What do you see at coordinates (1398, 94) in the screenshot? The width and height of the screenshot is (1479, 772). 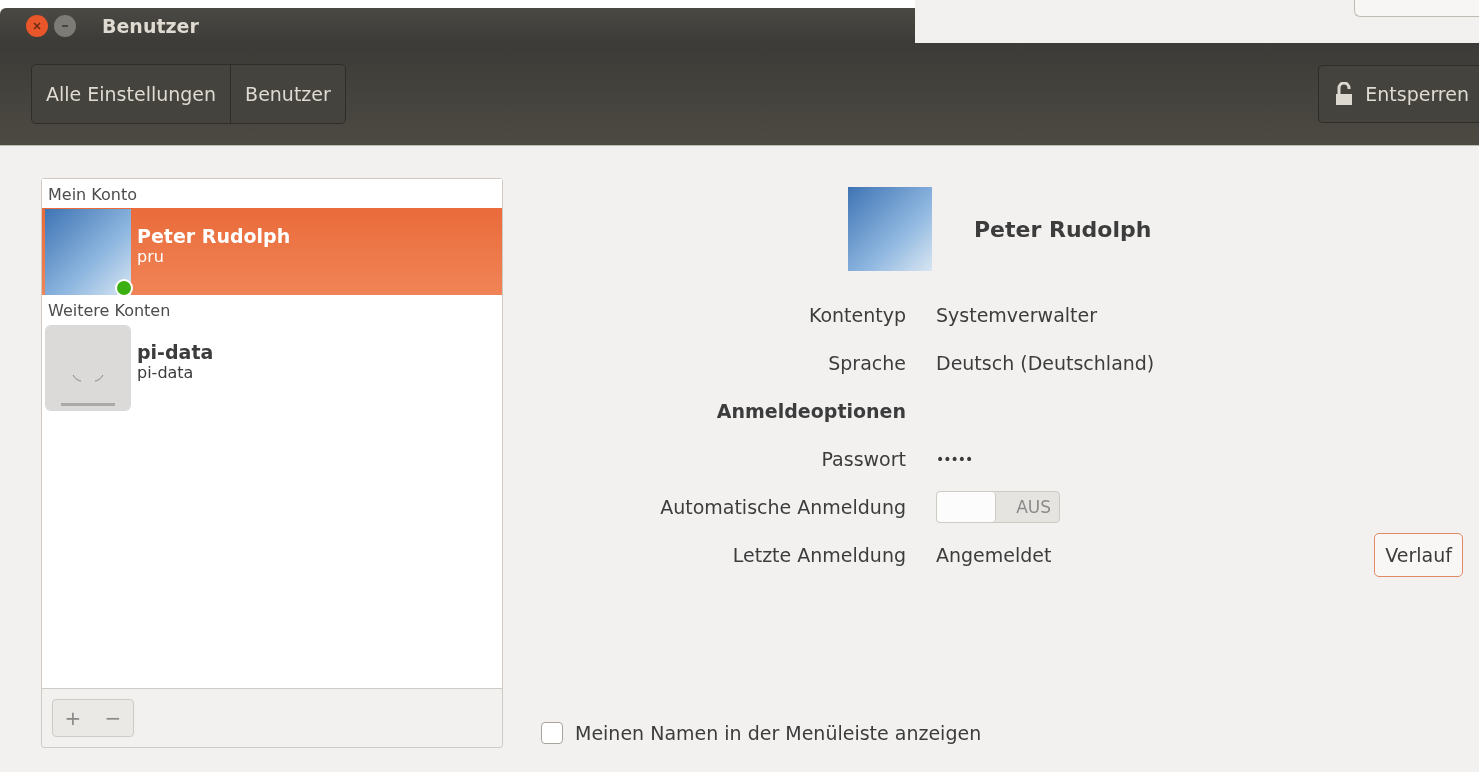 I see `unlock-button: Entsperren` at bounding box center [1398, 94].